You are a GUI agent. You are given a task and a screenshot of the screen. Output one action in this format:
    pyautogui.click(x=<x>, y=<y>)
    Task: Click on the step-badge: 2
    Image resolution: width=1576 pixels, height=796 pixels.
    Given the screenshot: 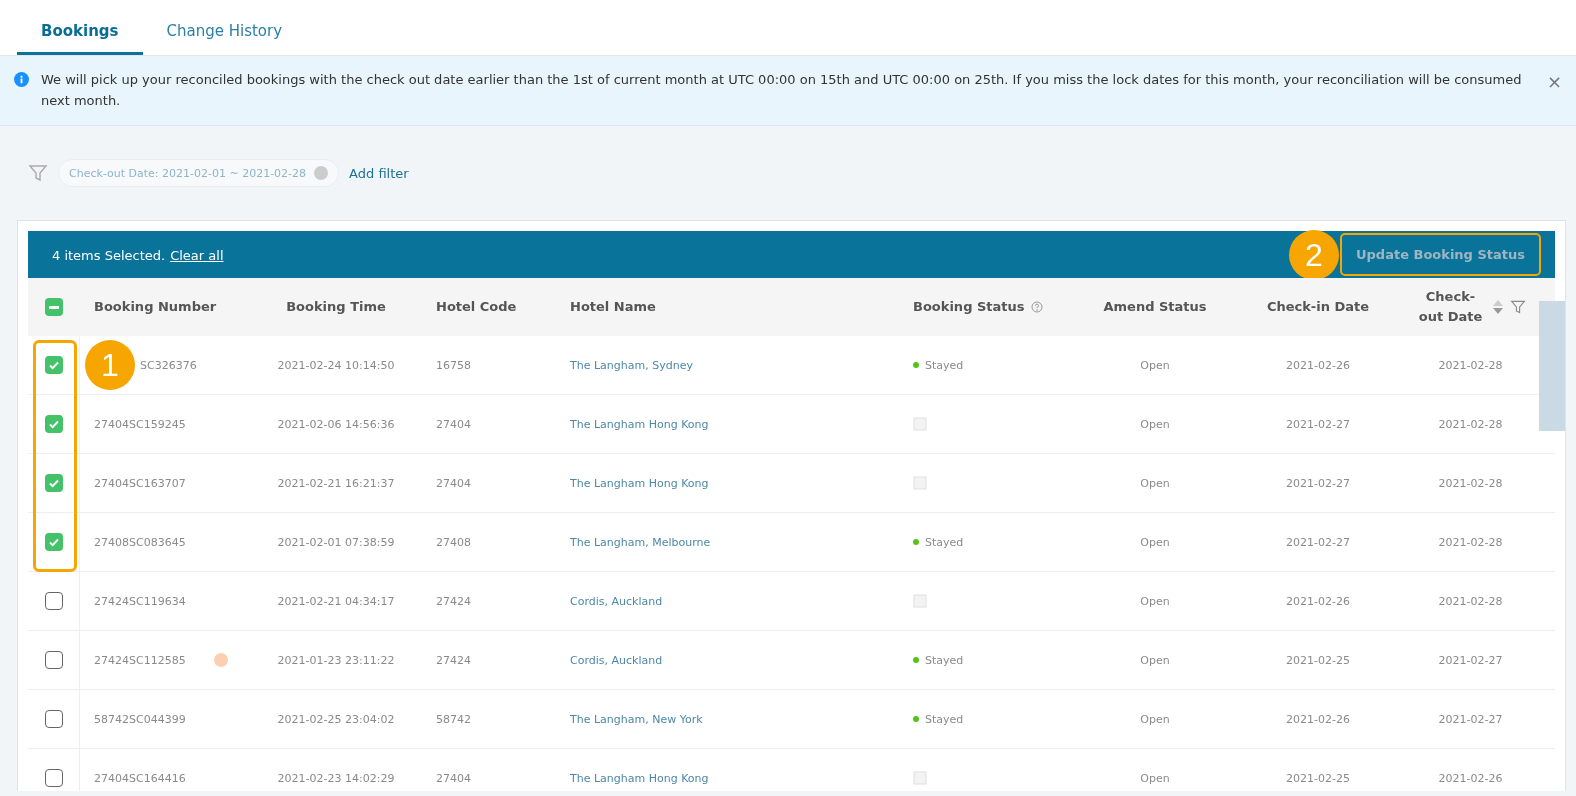 What is the action you would take?
    pyautogui.click(x=1314, y=255)
    